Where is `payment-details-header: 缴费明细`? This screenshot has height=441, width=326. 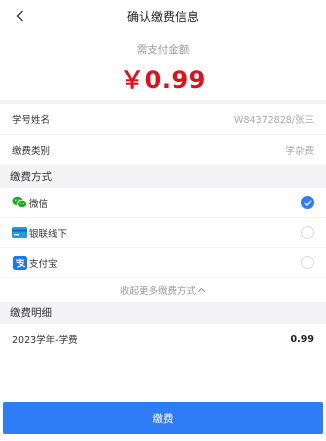 payment-details-header: 缴费明细 is located at coordinates (163, 313).